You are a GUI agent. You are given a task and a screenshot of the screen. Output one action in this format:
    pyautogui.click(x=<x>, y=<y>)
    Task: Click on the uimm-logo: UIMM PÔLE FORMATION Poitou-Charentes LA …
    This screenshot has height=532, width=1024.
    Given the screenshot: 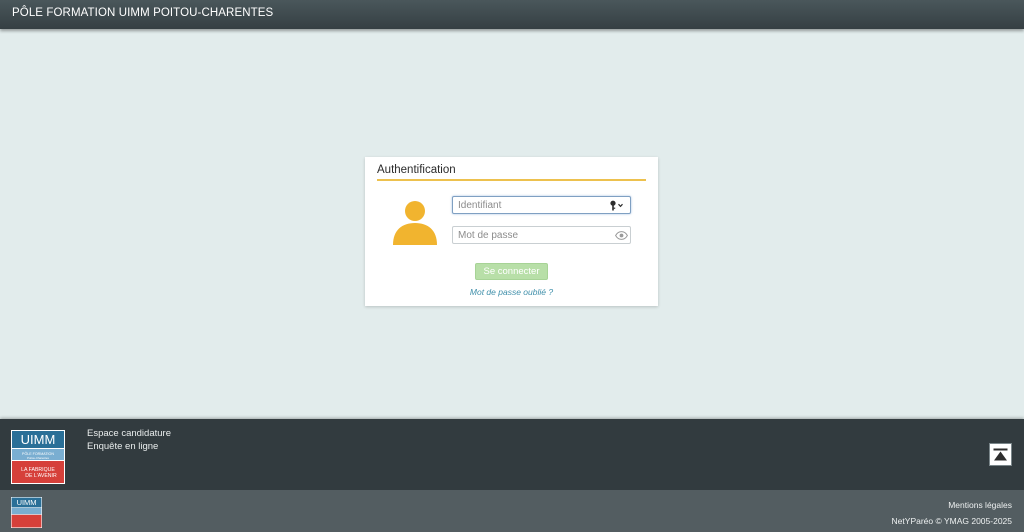 What is the action you would take?
    pyautogui.click(x=38, y=457)
    